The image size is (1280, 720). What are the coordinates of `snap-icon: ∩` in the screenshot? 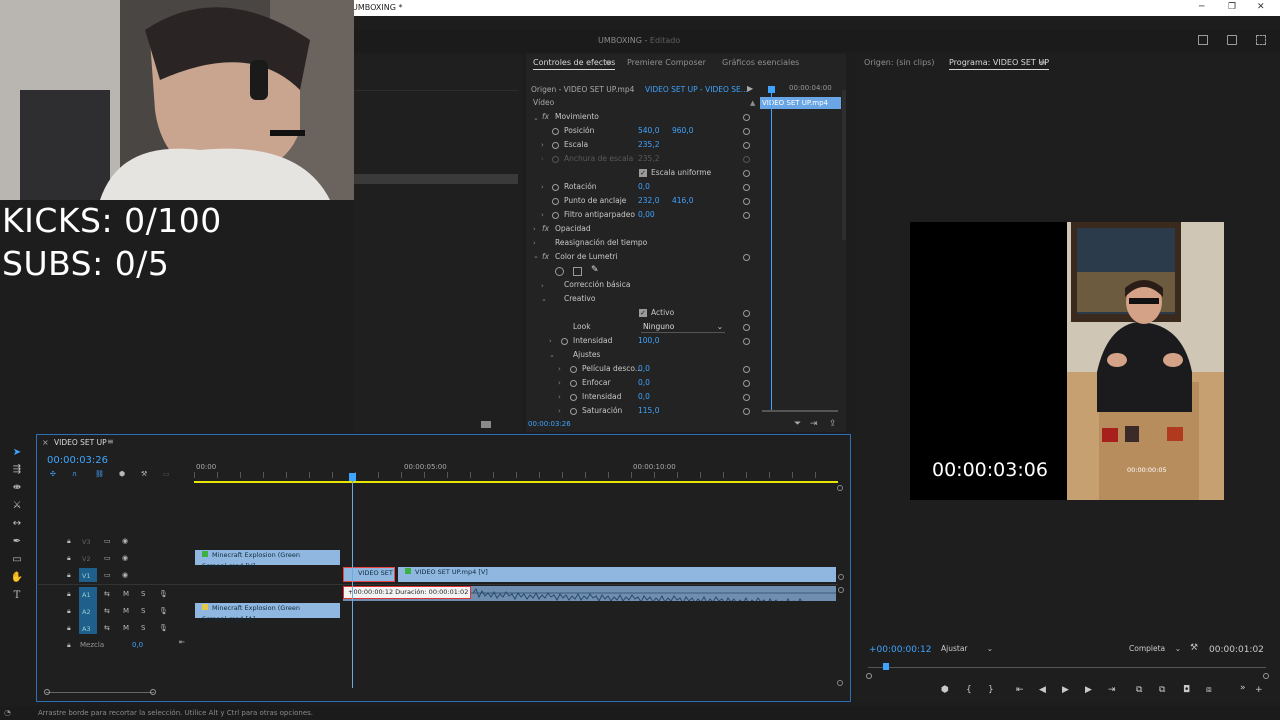 It's located at (74, 474).